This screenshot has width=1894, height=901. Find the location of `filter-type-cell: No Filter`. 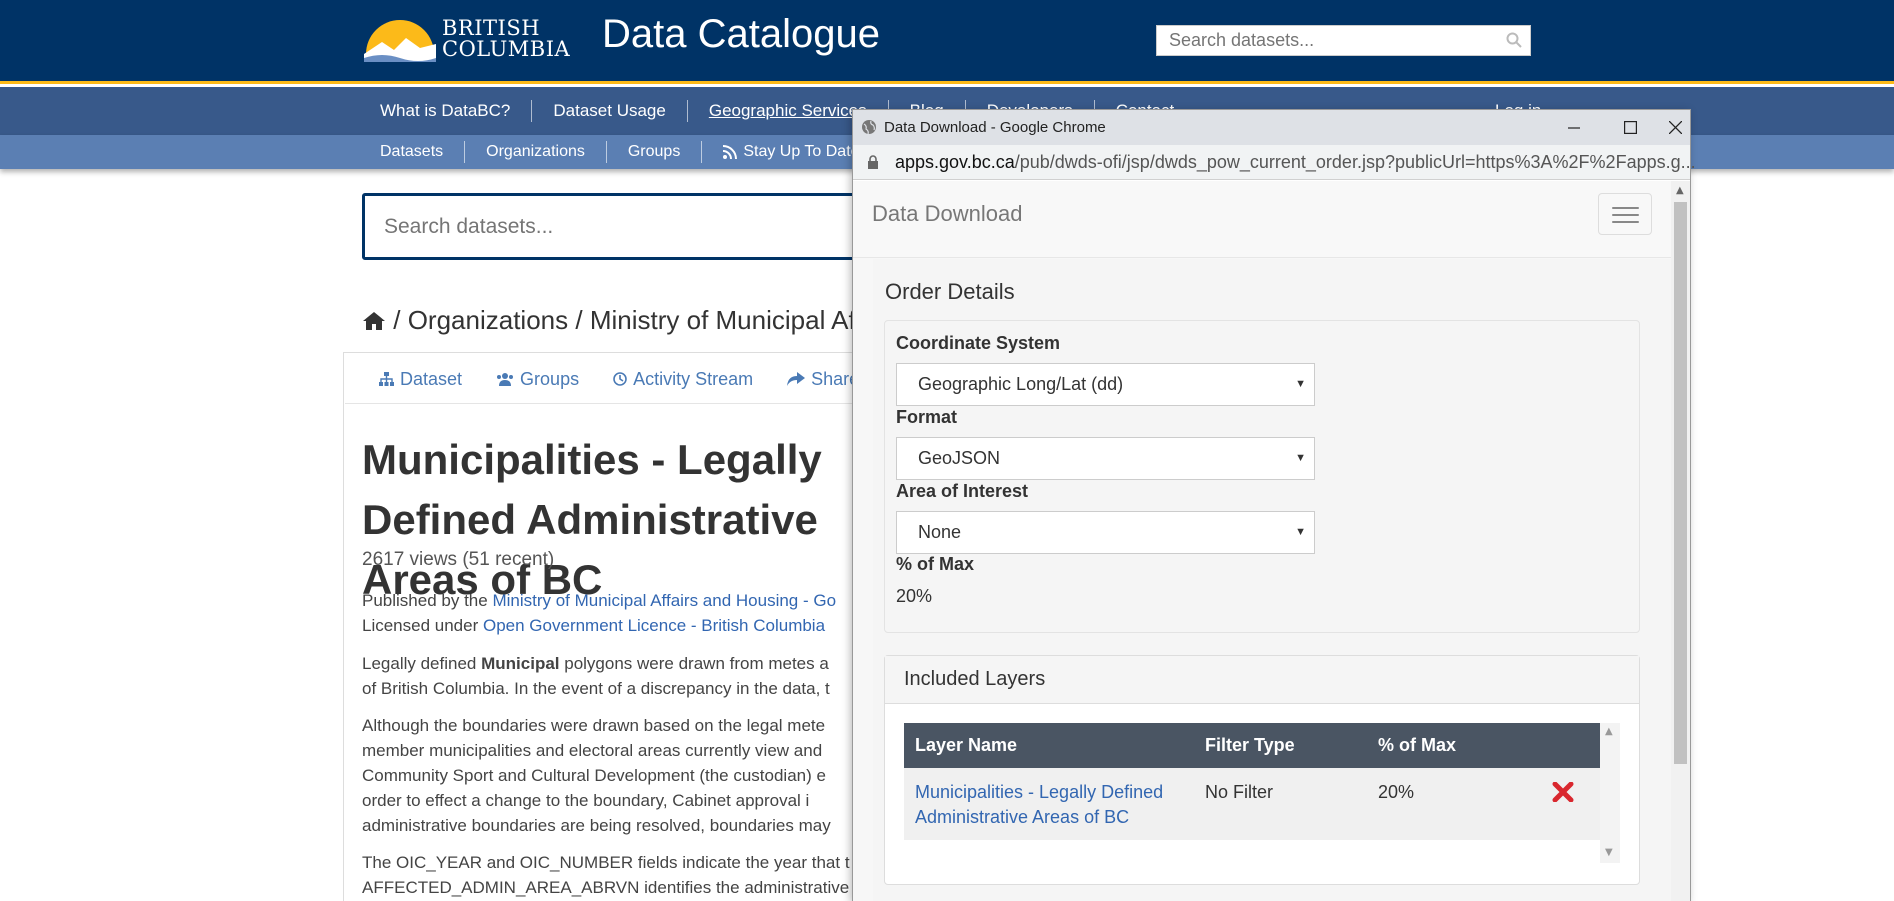

filter-type-cell: No Filter is located at coordinates (1239, 792).